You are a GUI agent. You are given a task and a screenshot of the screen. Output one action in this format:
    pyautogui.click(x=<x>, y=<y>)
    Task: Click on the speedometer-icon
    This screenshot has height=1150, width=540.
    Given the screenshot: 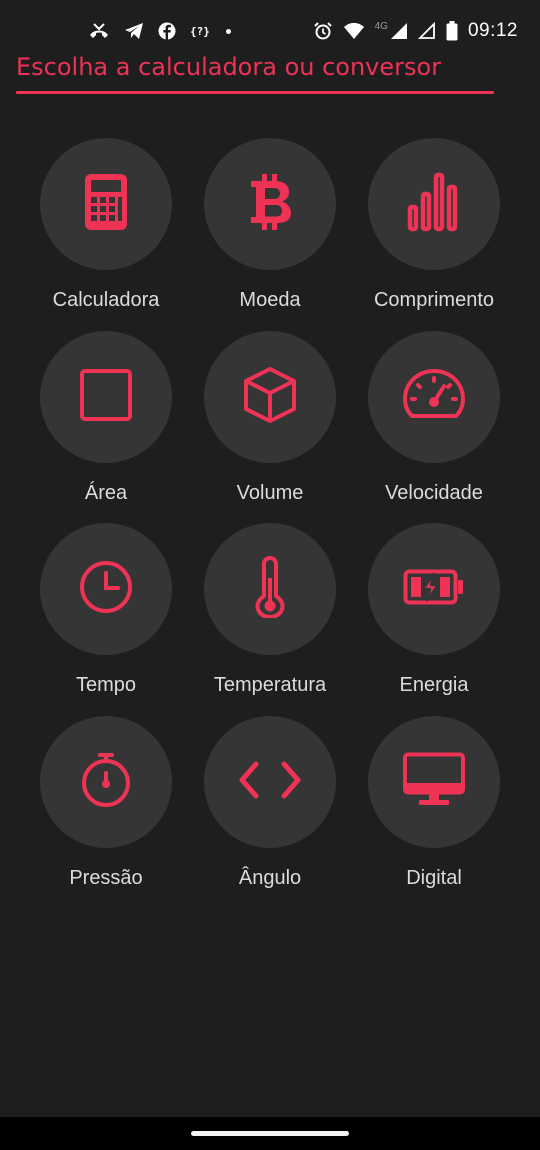 What is the action you would take?
    pyautogui.click(x=434, y=397)
    